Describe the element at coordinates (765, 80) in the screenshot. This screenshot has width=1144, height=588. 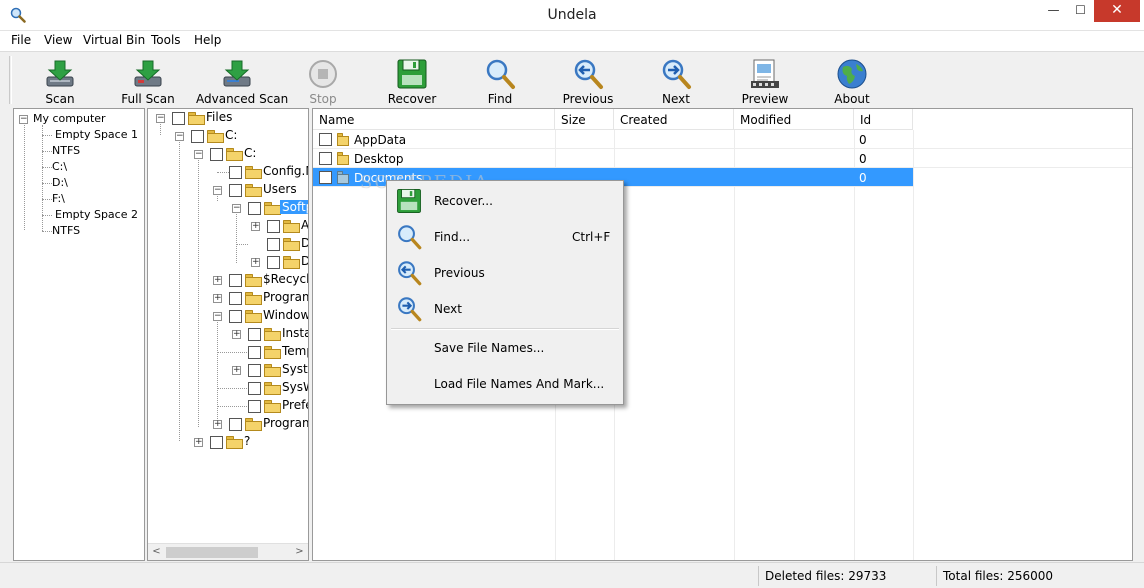
I see `preview-button: Preview` at that location.